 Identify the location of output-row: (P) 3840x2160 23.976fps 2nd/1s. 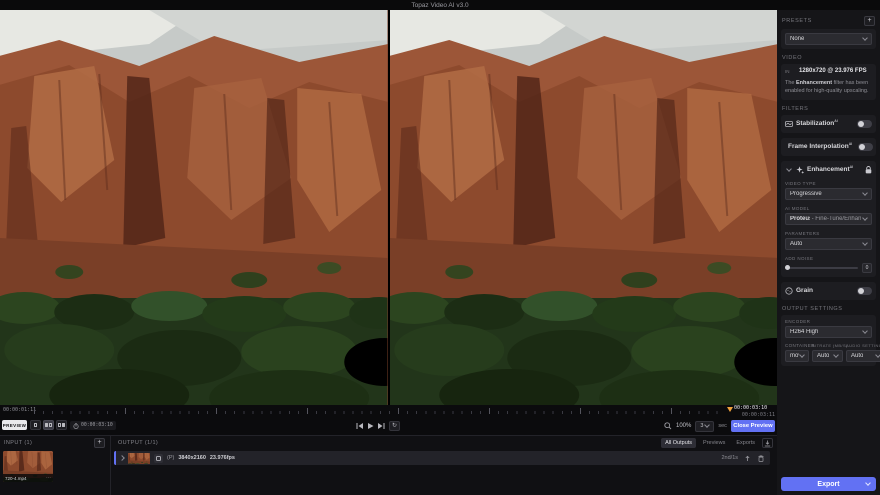
(442, 458).